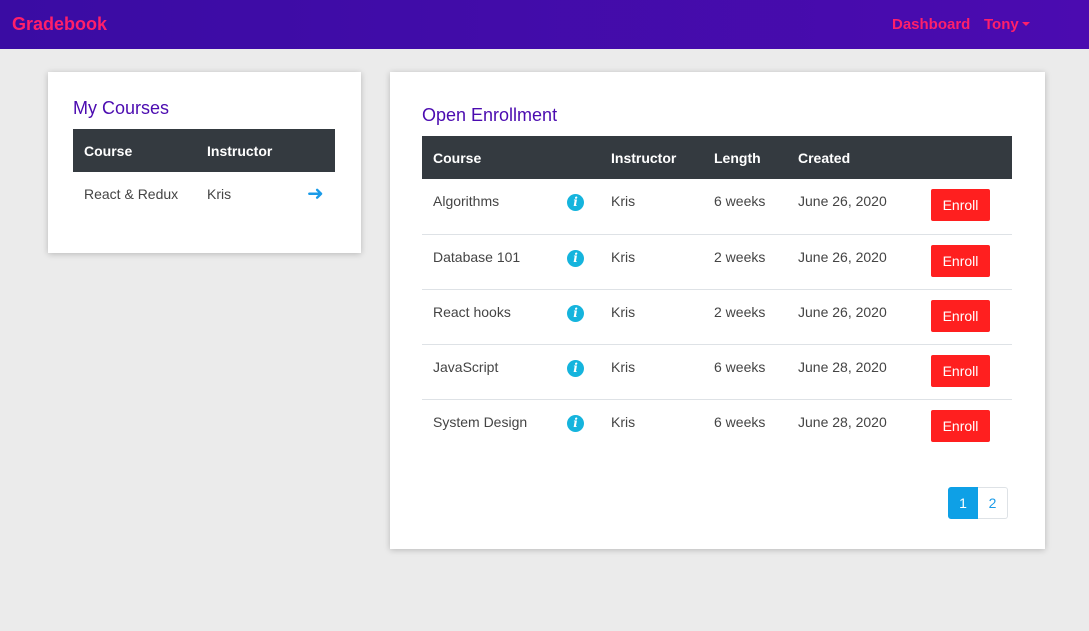 Image resolution: width=1089 pixels, height=631 pixels. I want to click on column-header-length: Length, so click(745, 157).